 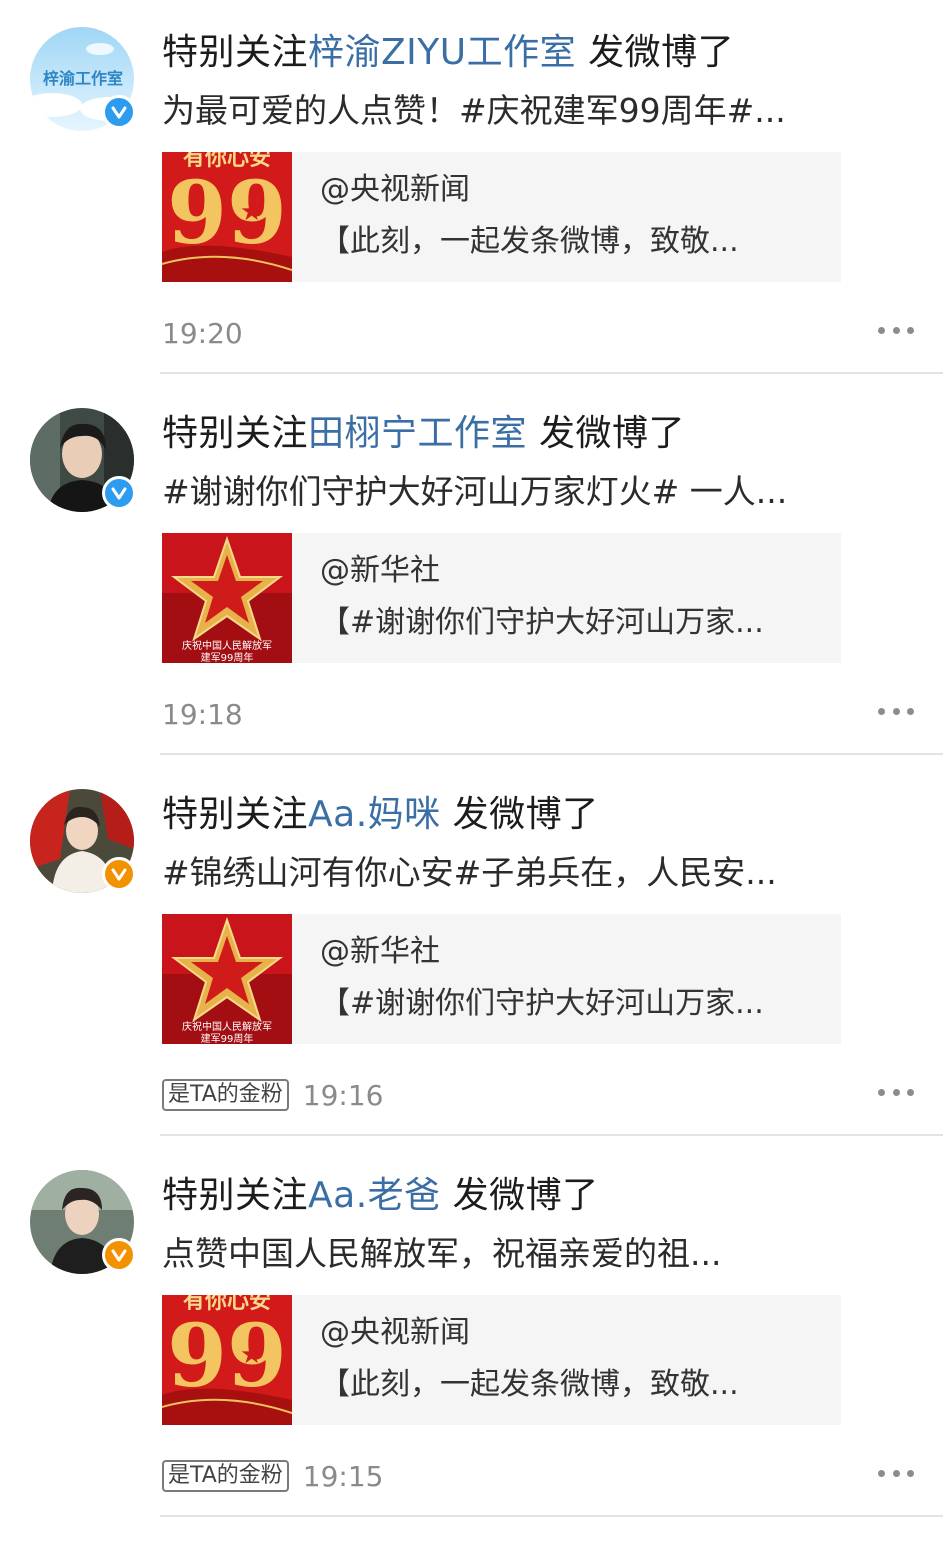 I want to click on notification-title: 特别关注田栩宁工作室 发微博了, so click(x=423, y=434).